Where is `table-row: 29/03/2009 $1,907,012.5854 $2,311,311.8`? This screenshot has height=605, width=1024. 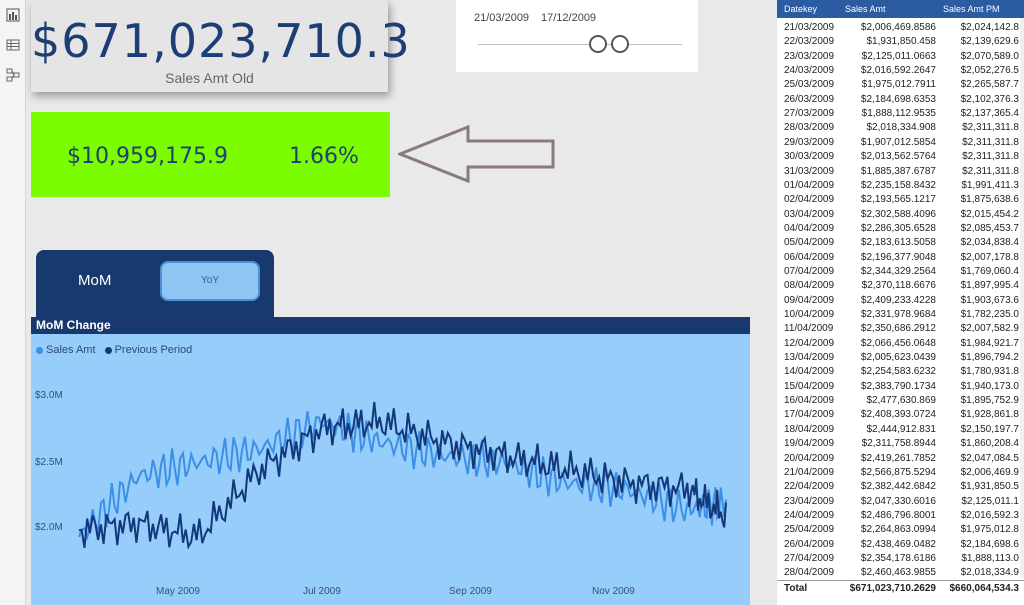
table-row: 29/03/2009 $1,907,012.5854 $2,311,311.8 is located at coordinates (900, 143).